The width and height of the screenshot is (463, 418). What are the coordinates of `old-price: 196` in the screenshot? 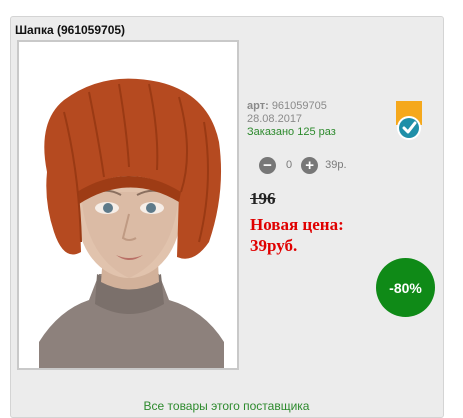 It's located at (263, 198).